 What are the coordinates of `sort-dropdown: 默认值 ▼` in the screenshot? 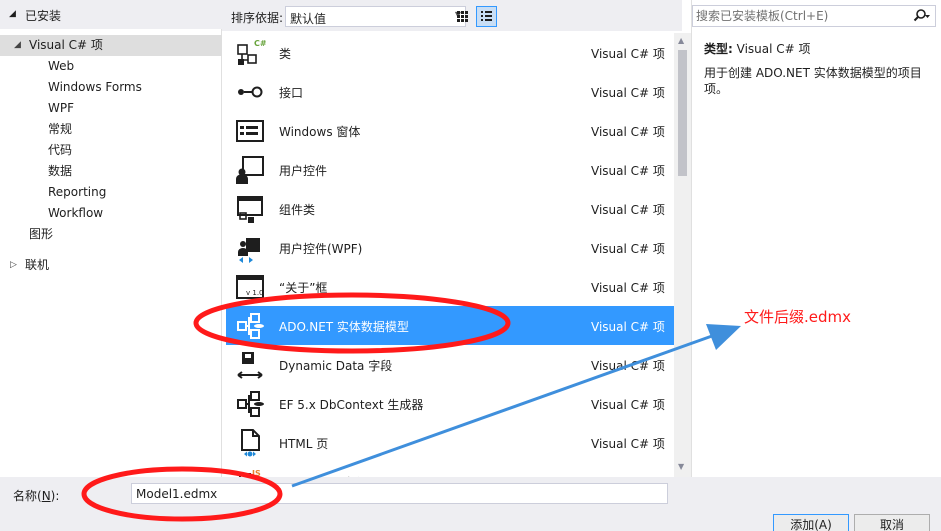 It's located at (375, 16).